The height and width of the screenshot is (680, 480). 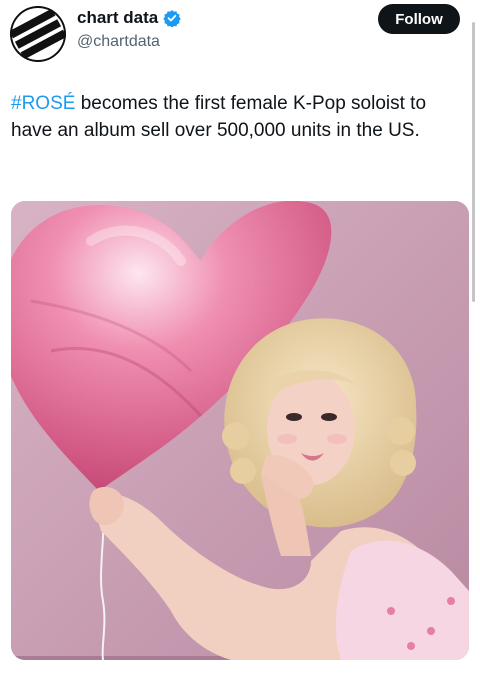 I want to click on chart-data-logo-icon, so click(x=38, y=34).